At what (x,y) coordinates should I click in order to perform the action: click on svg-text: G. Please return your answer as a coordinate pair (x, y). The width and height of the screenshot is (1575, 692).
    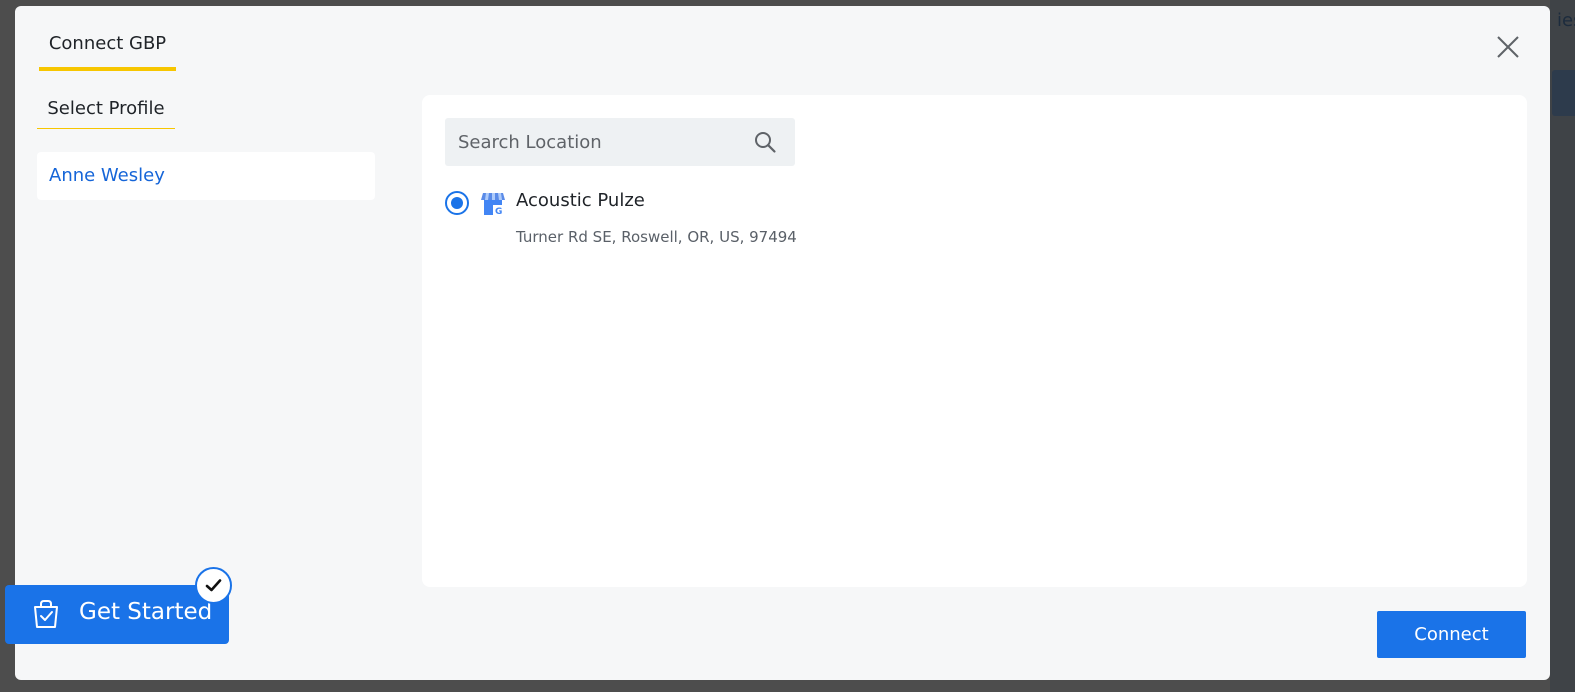
    Looking at the image, I should click on (498, 212).